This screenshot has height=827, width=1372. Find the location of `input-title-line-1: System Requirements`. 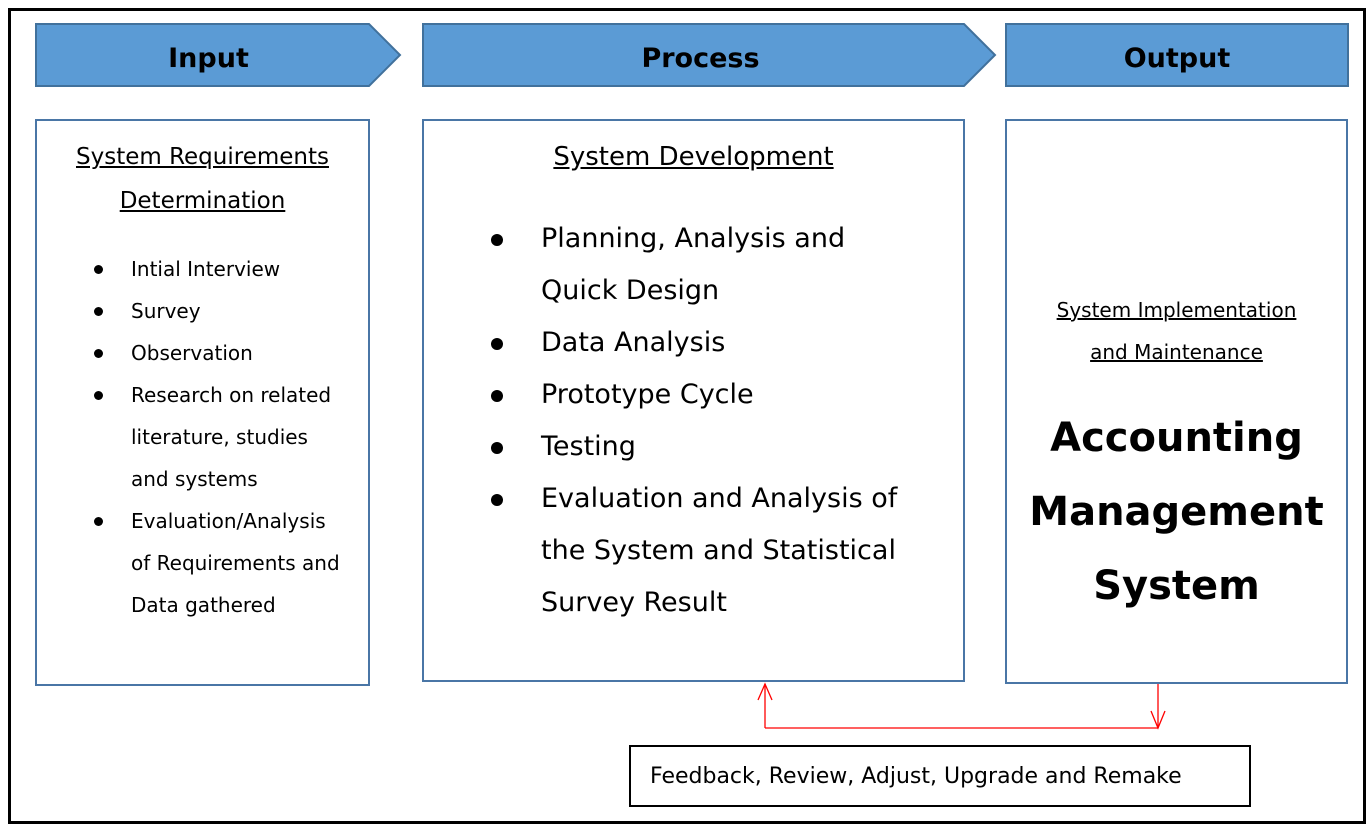

input-title-line-1: System Requirements is located at coordinates (202, 157).